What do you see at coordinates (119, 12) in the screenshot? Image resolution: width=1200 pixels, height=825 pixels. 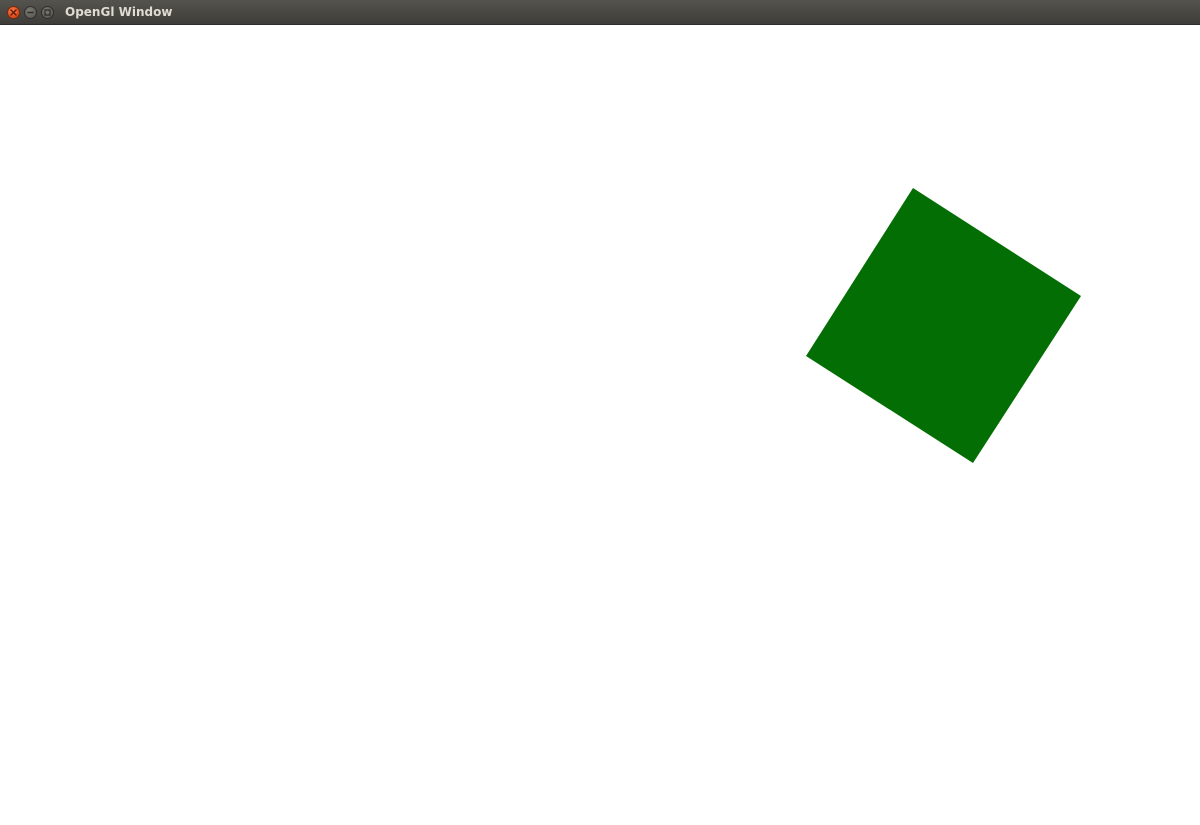 I see `window-title: OpenGl Window` at bounding box center [119, 12].